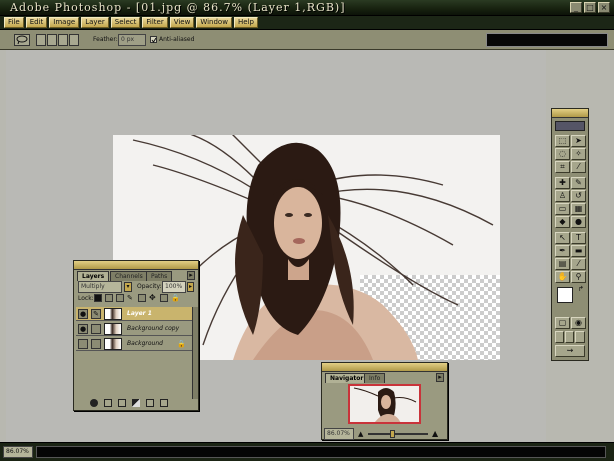 The width and height of the screenshot is (614, 461). I want to click on tab-layers: Layers, so click(93, 276).